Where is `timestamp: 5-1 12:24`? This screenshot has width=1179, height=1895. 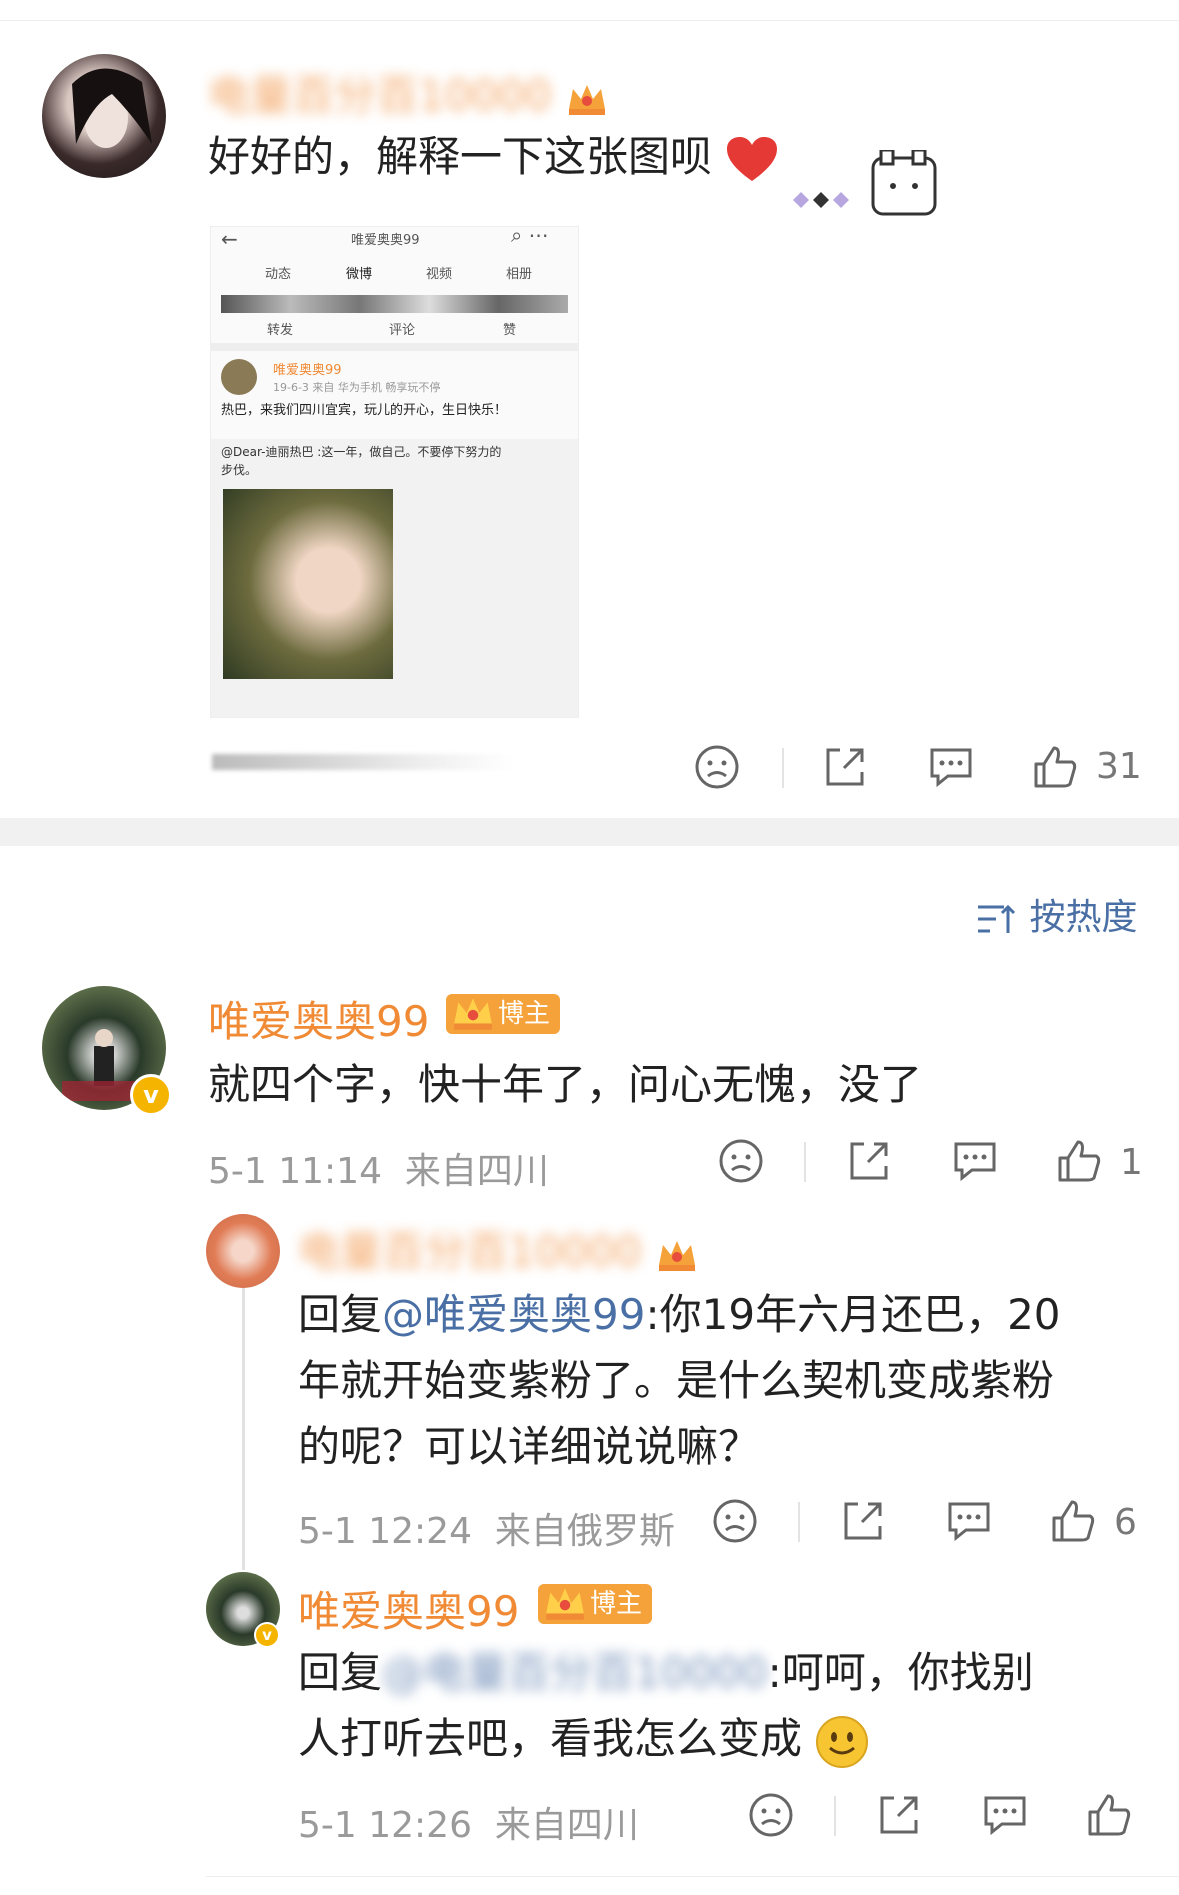
timestamp: 5-1 12:24 is located at coordinates (385, 1531).